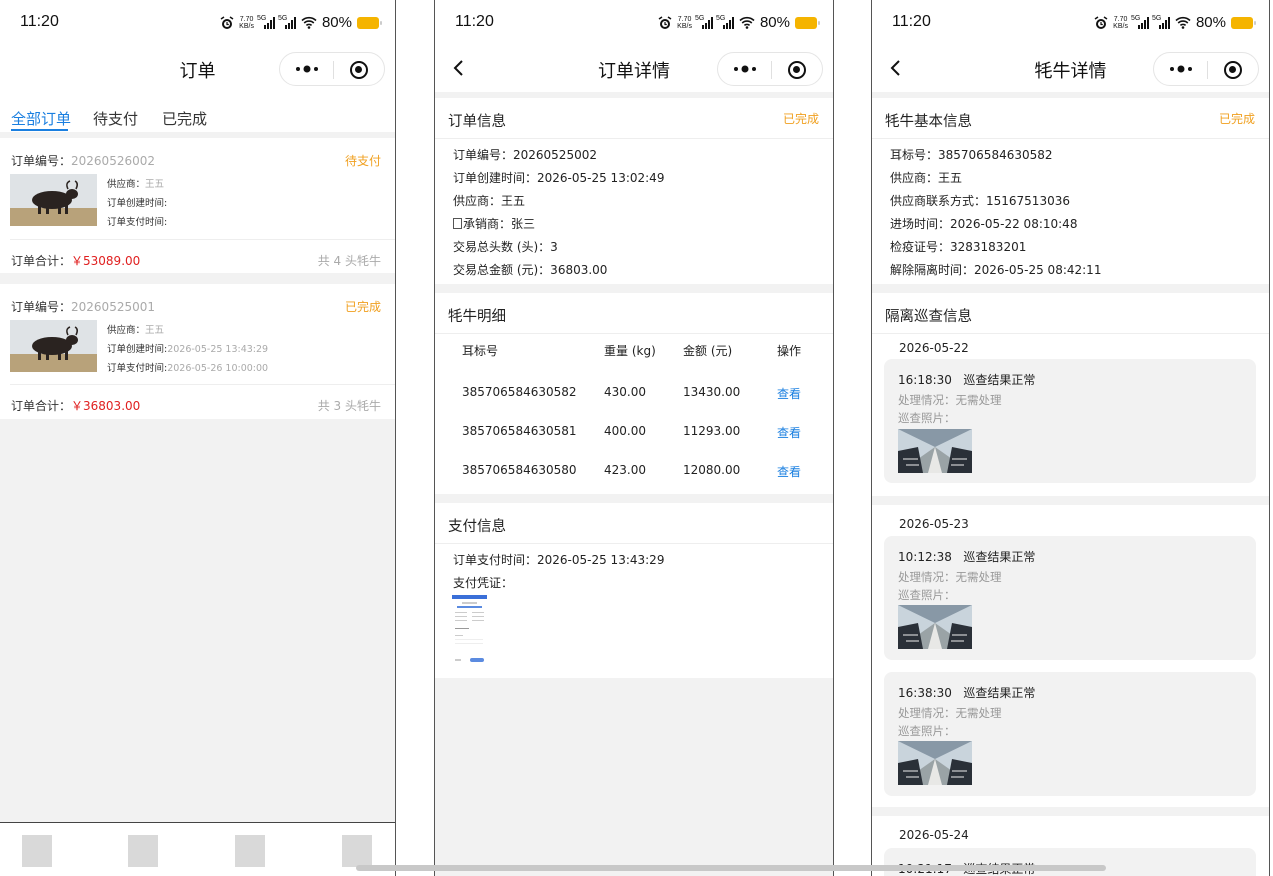 The image size is (1273, 876). What do you see at coordinates (634, 68) in the screenshot?
I see `nav-bar: 订单详情` at bounding box center [634, 68].